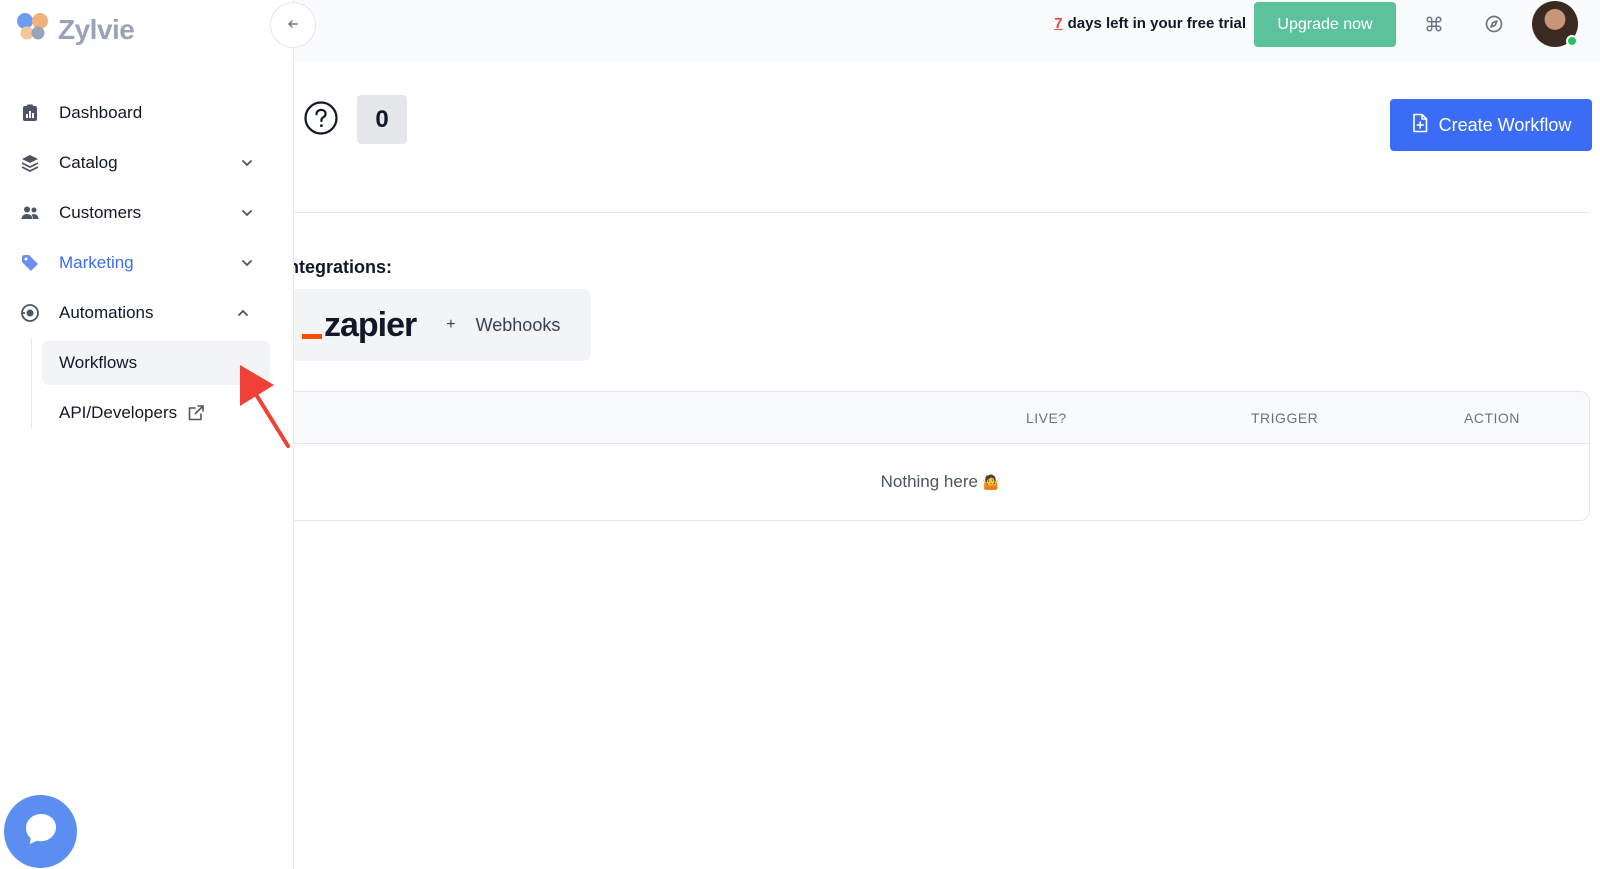 This screenshot has width=1600, height=869. What do you see at coordinates (98, 362) in the screenshot?
I see `sidebar-subitem-label: Workflows` at bounding box center [98, 362].